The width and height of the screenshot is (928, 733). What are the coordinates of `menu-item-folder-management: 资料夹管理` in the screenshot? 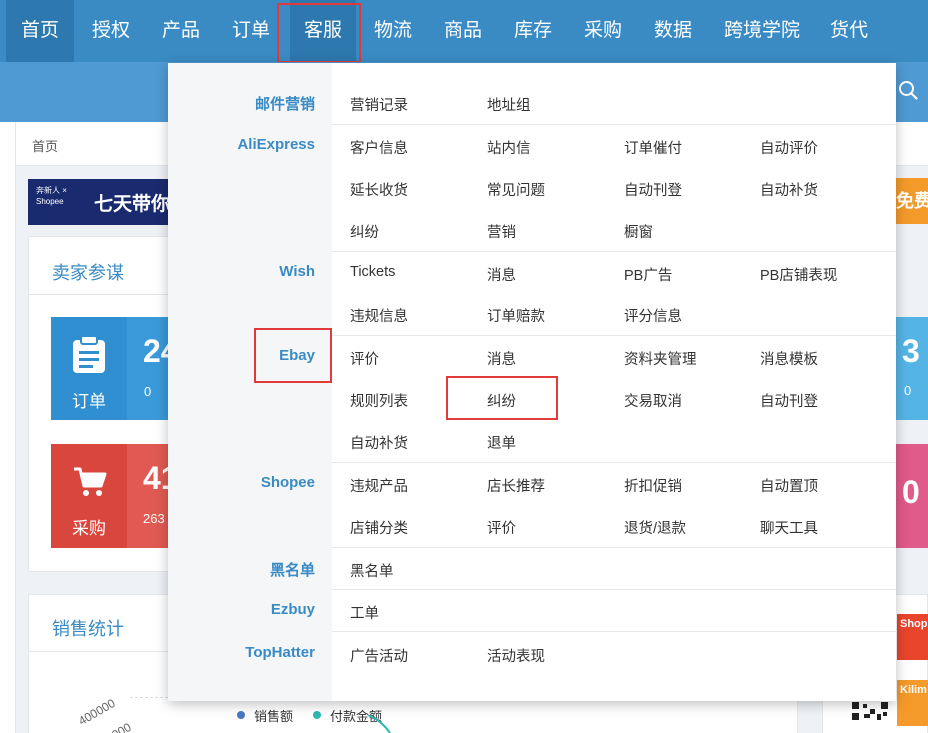 It's located at (660, 358).